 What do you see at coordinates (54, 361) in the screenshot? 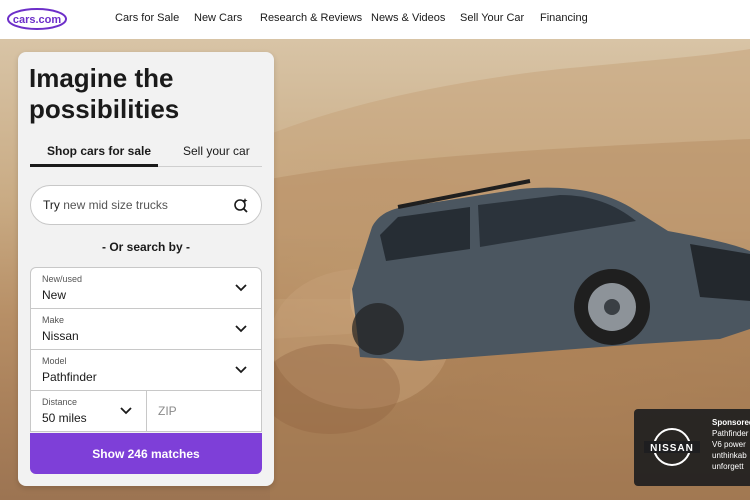
I see `field-label: Model` at bounding box center [54, 361].